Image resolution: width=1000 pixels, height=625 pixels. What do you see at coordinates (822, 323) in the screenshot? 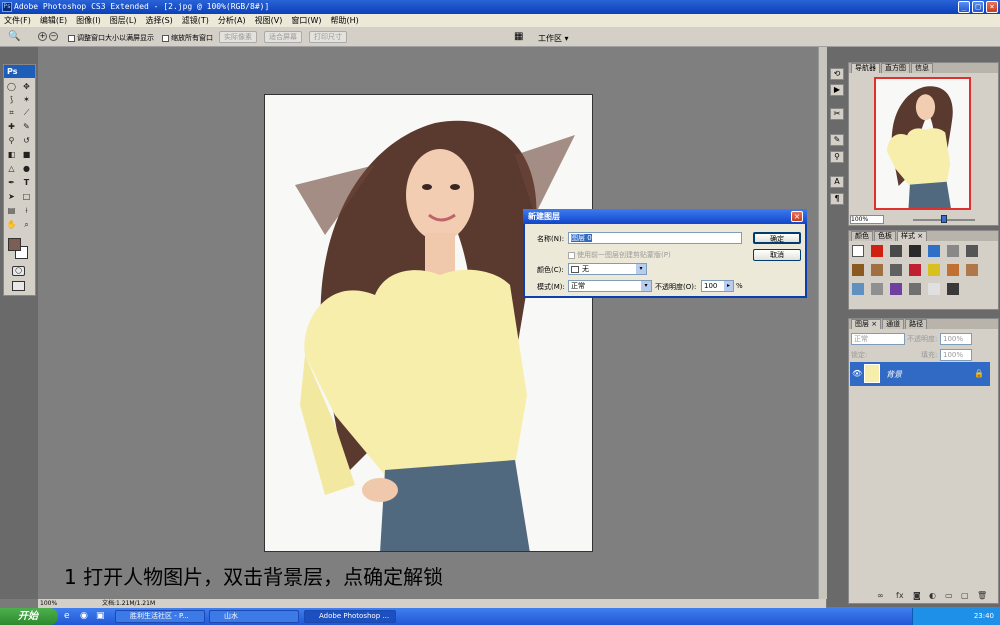
I see `vertical-scrollbar` at bounding box center [822, 323].